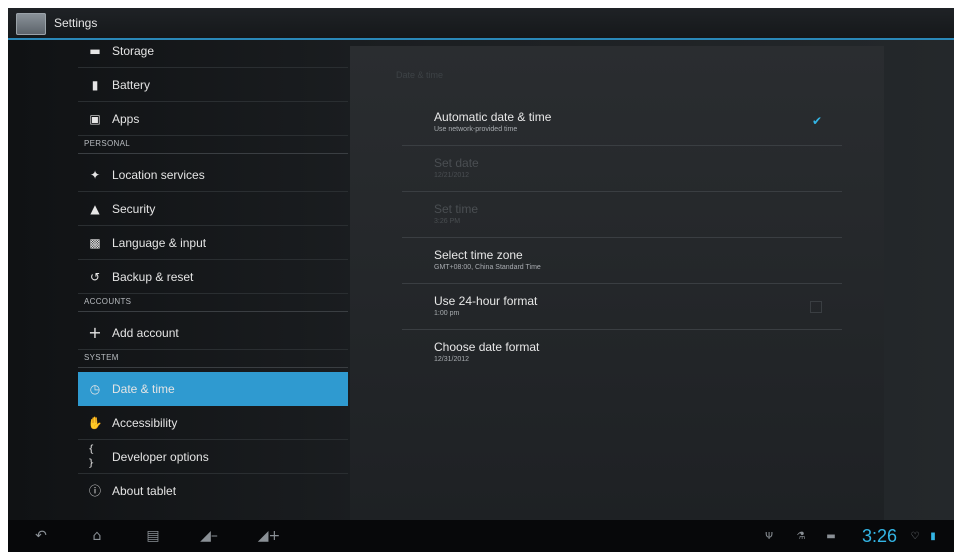 The height and width of the screenshot is (560, 962). What do you see at coordinates (447, 221) in the screenshot?
I see `setting-summary: 3:26 PM` at bounding box center [447, 221].